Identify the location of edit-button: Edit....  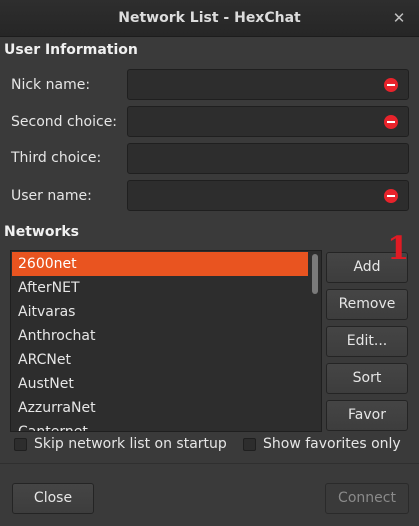
(367, 341).